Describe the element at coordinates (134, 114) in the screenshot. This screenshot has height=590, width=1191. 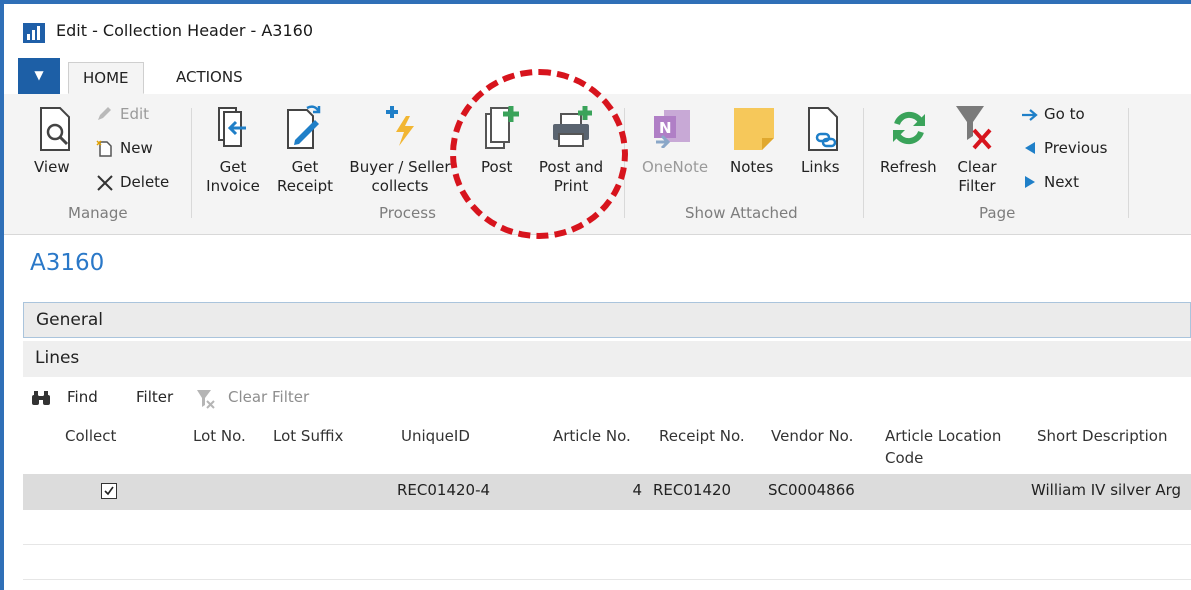
I see `edit-button: Edit` at that location.